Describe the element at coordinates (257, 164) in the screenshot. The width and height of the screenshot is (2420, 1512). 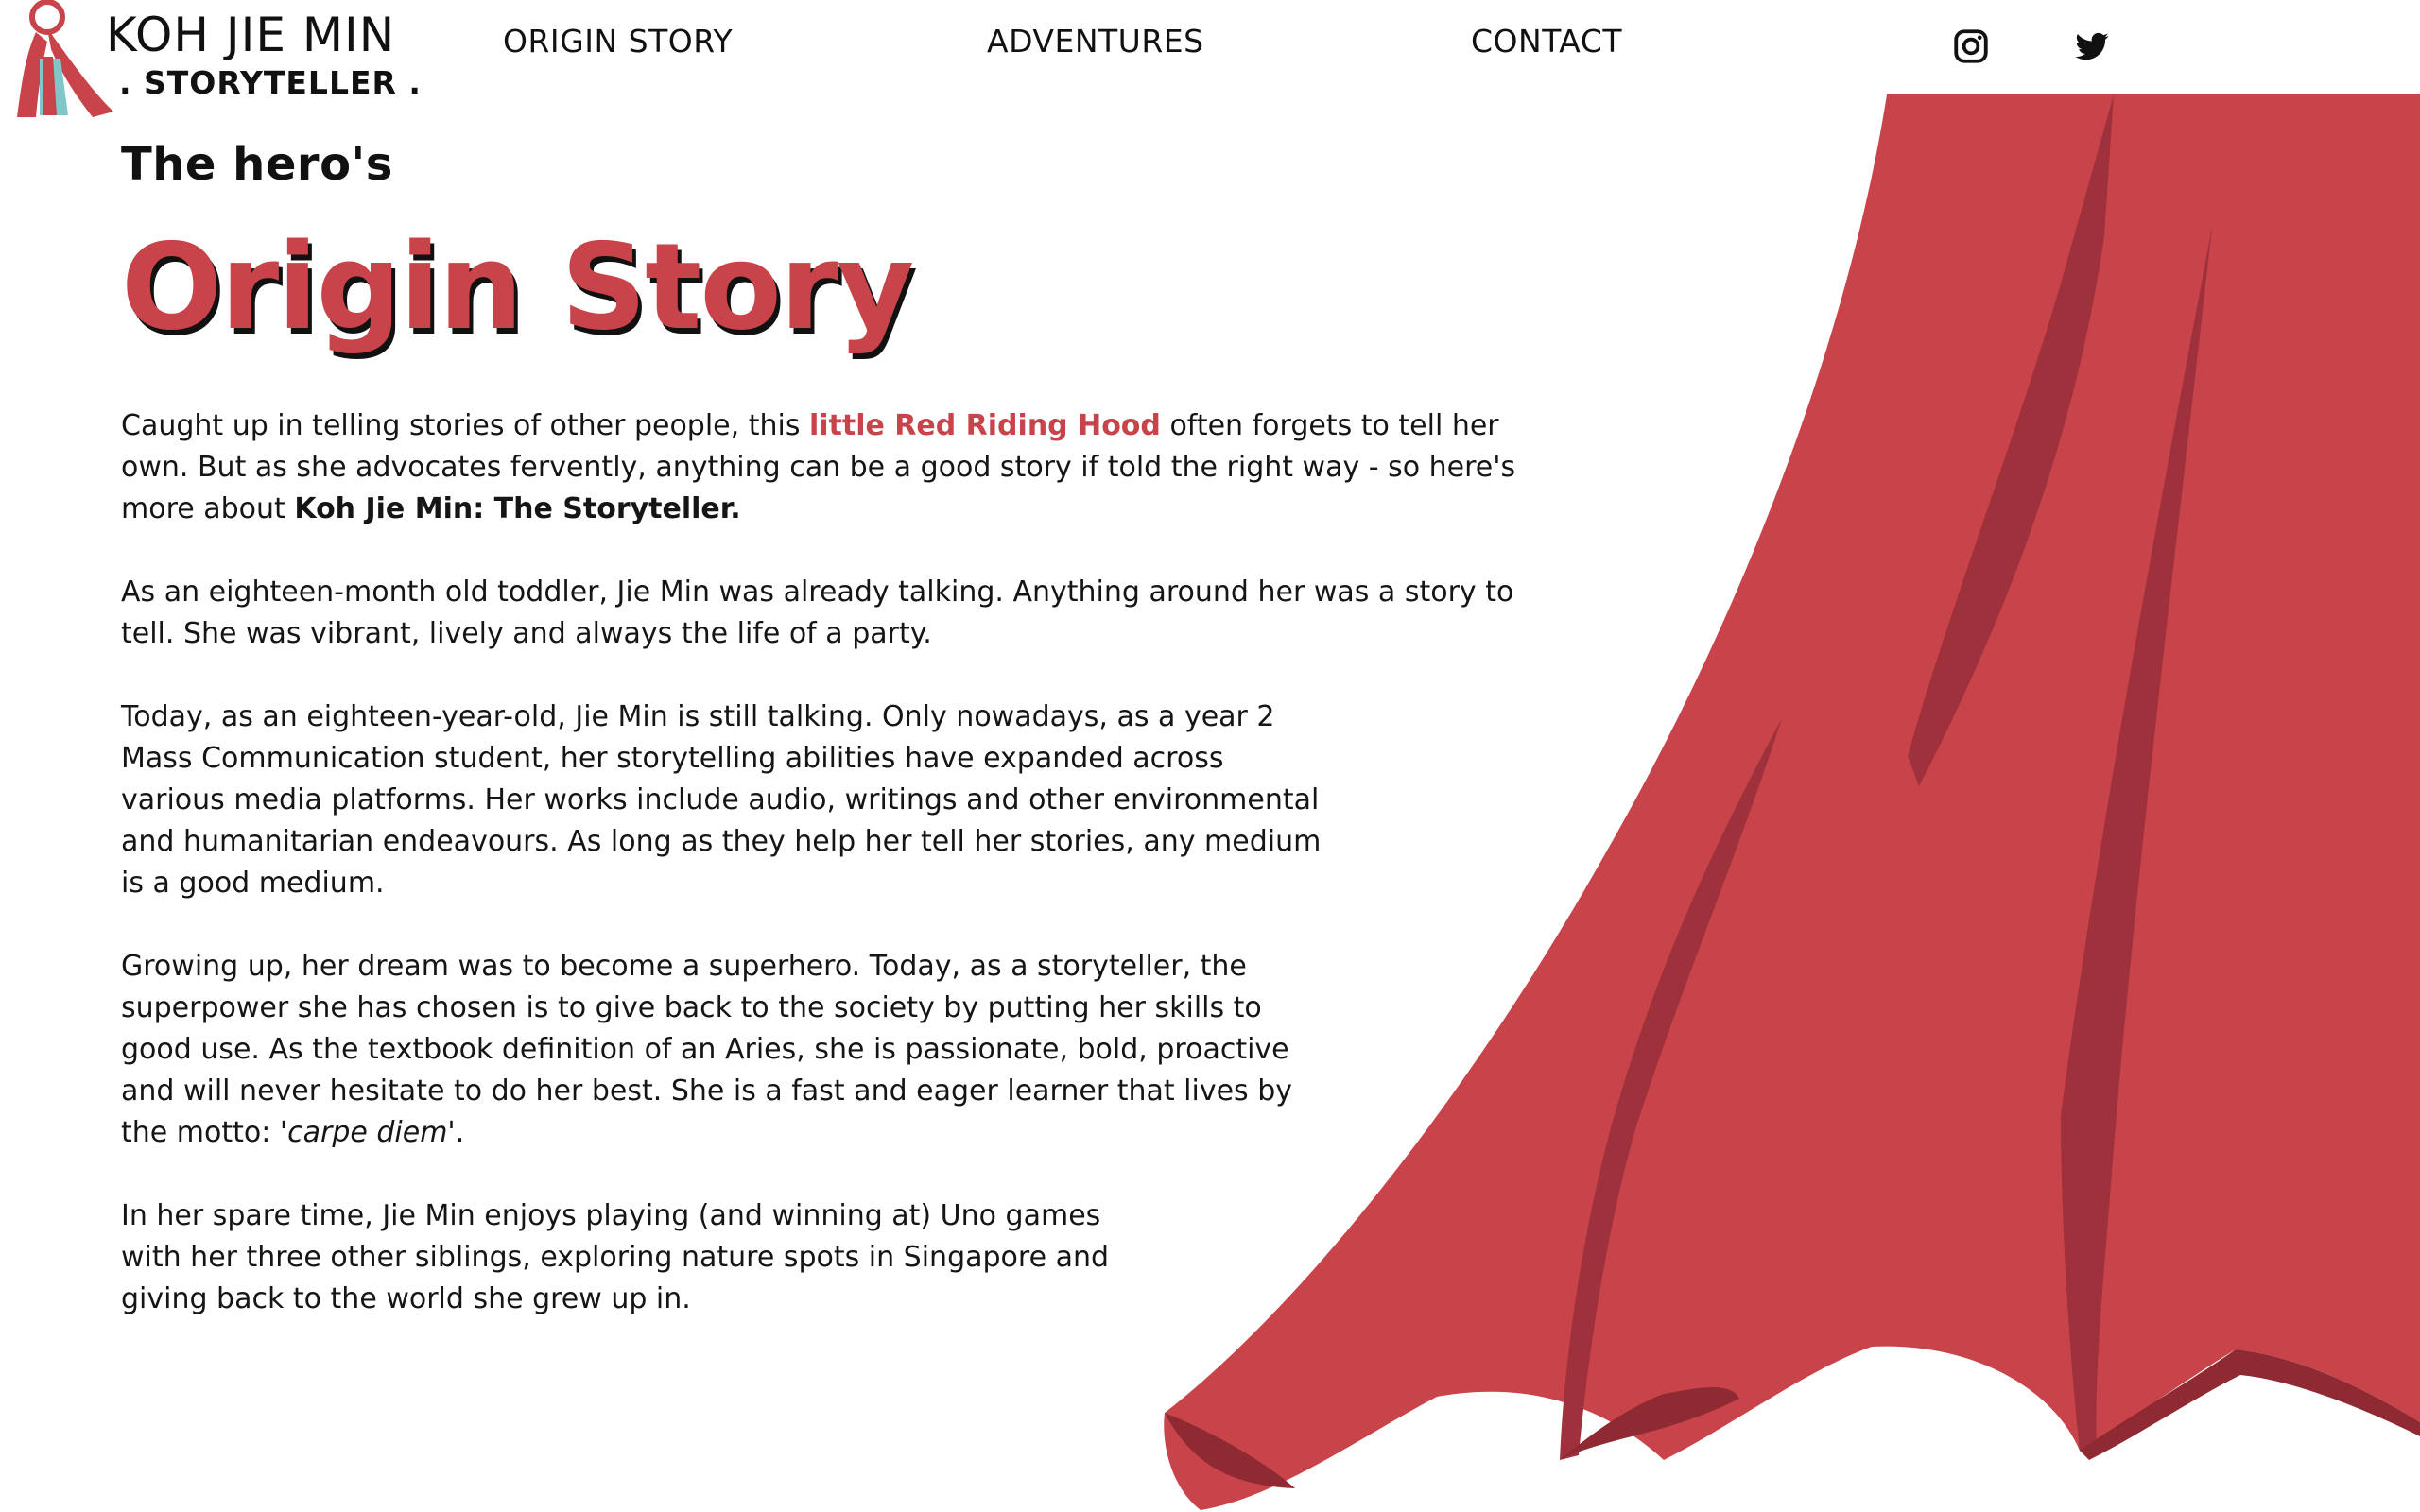
I see `hero-kicker: The hero's` at that location.